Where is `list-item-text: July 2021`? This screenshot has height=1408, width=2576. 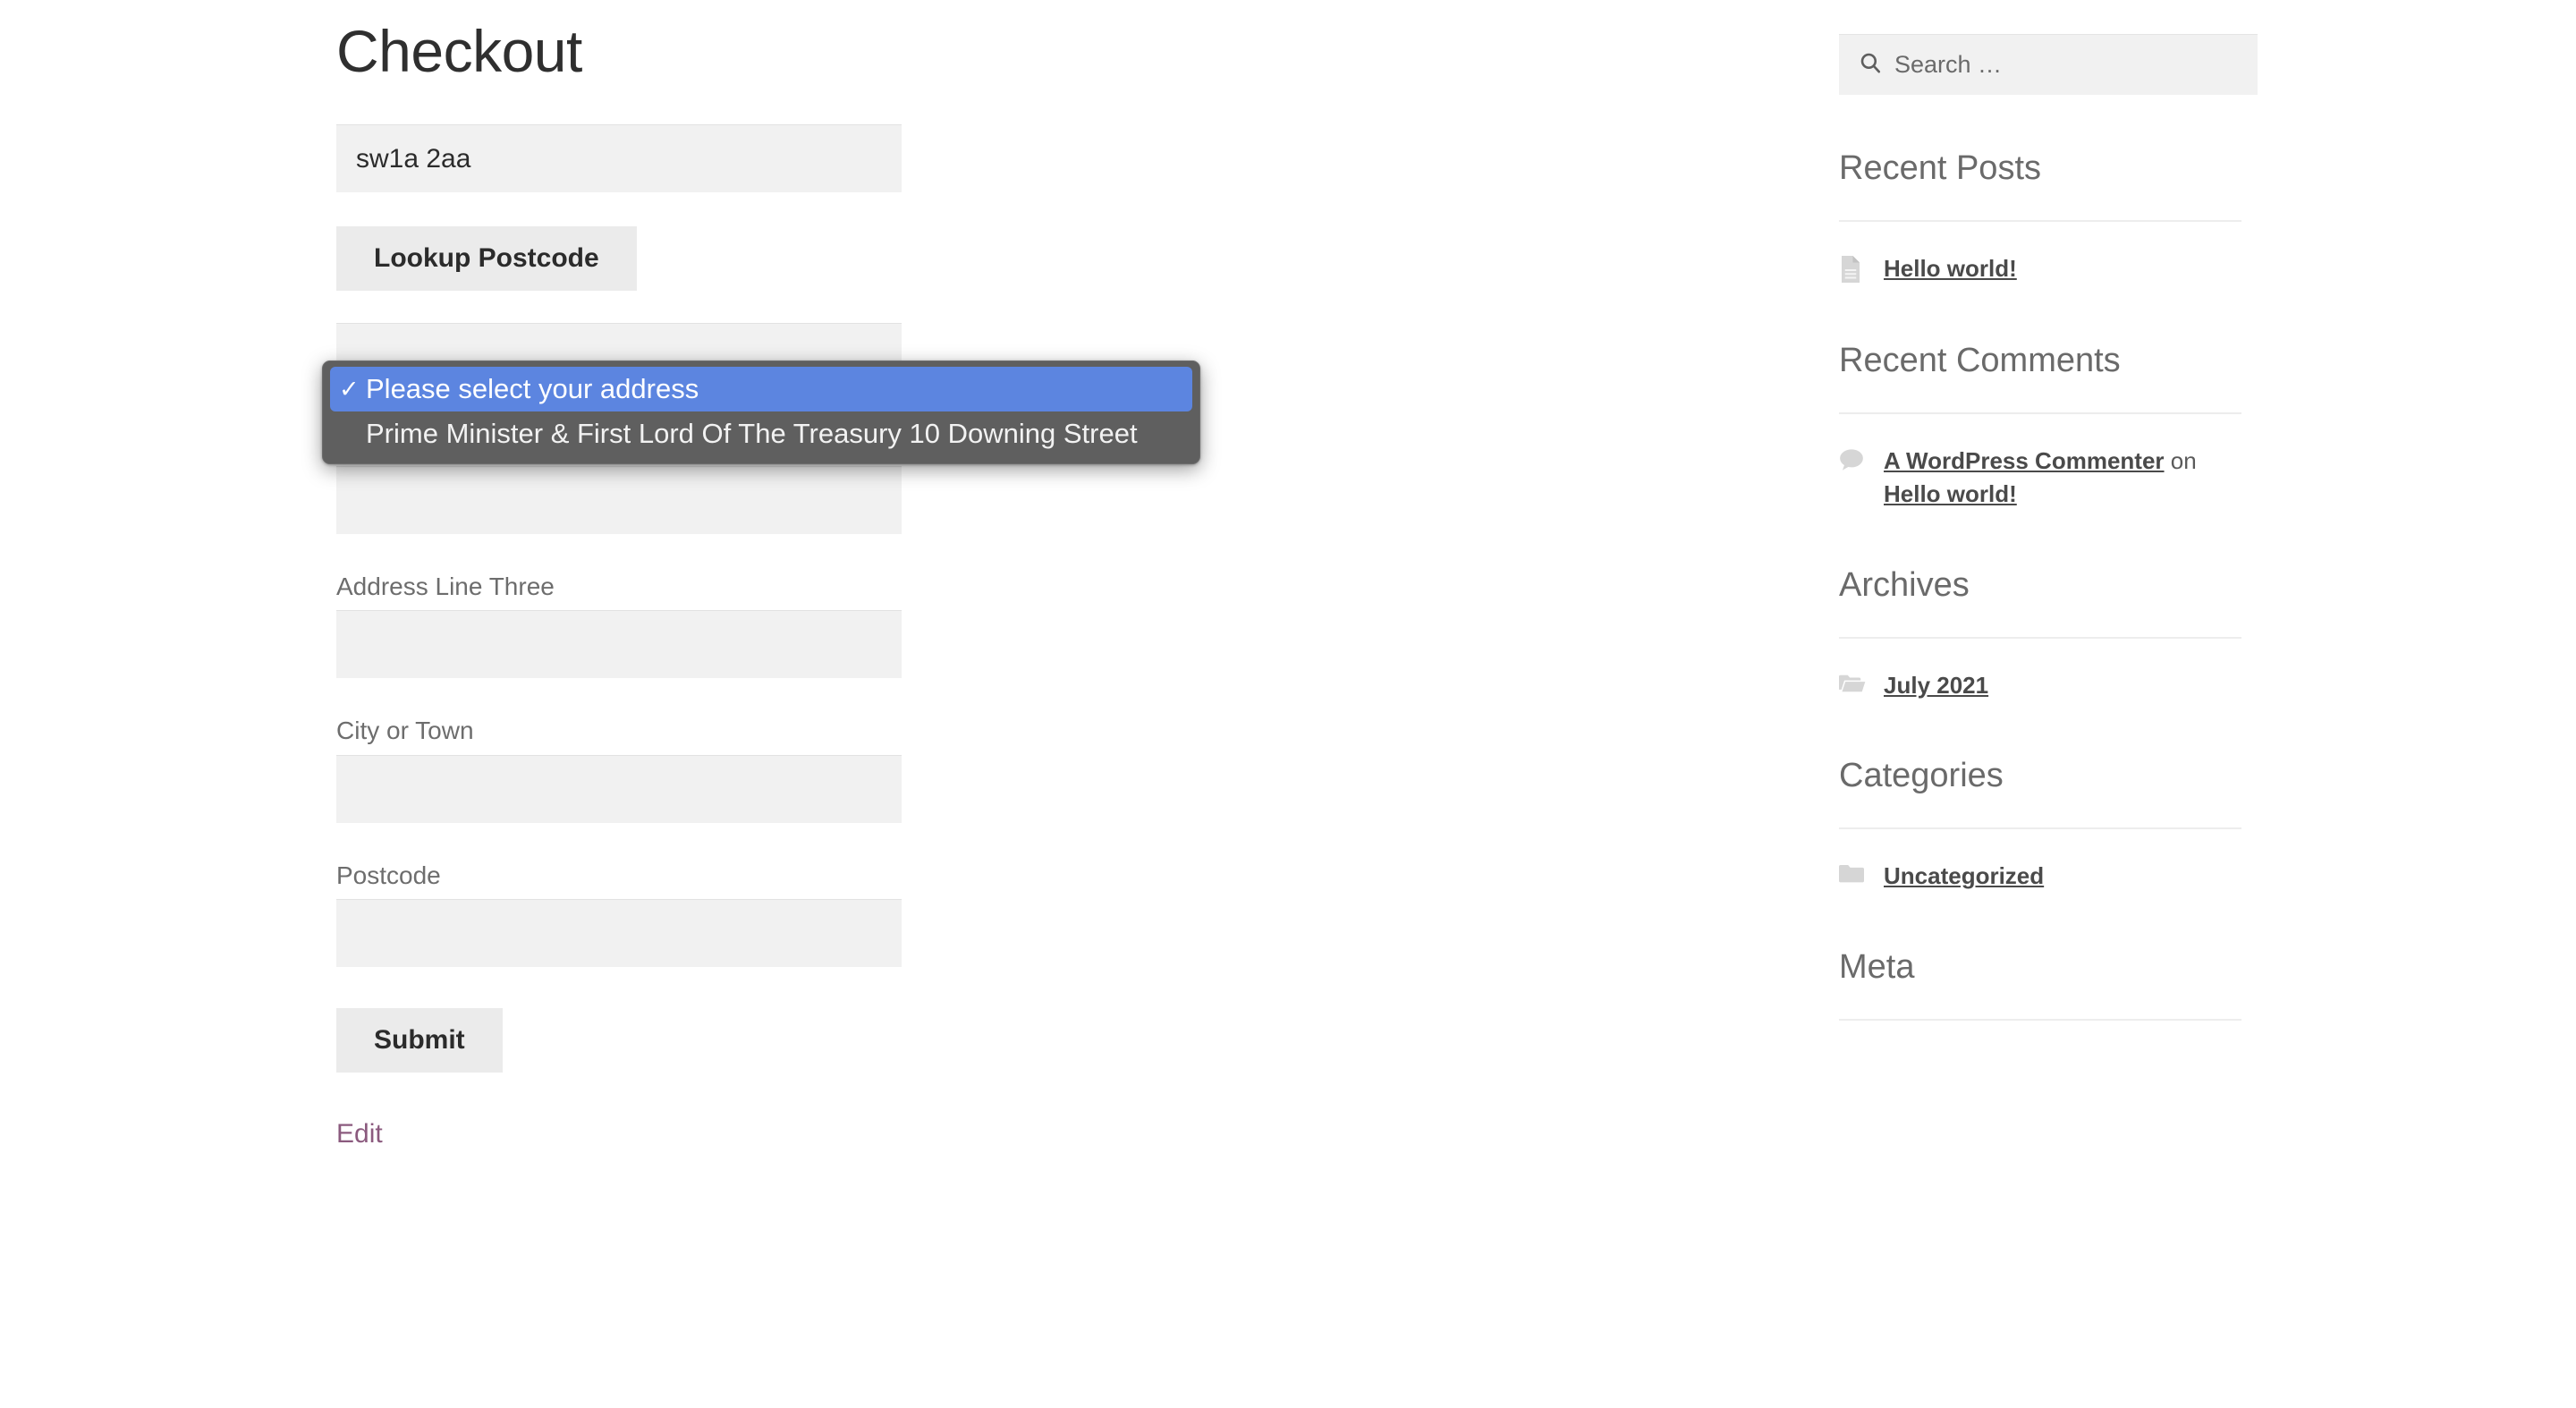 list-item-text: July 2021 is located at coordinates (1936, 686).